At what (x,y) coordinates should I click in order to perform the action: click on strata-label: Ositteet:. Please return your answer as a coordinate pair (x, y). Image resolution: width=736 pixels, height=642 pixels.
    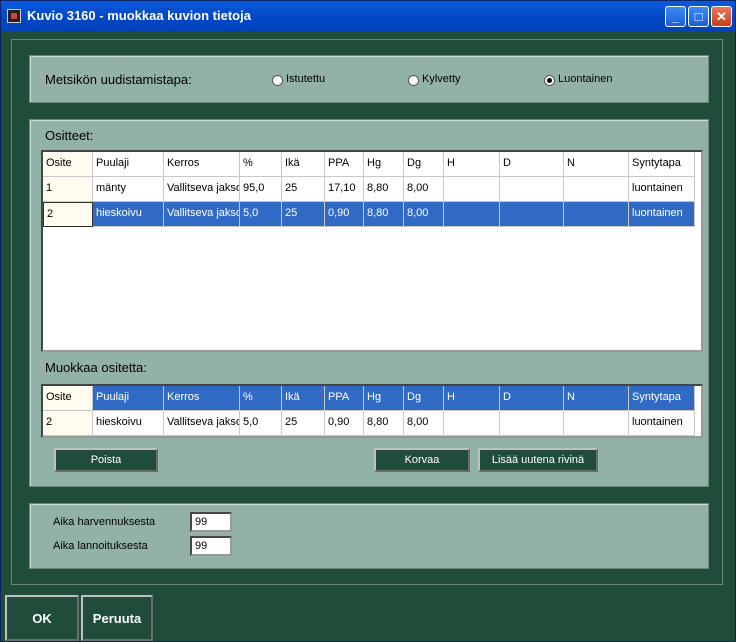
    Looking at the image, I should click on (69, 135).